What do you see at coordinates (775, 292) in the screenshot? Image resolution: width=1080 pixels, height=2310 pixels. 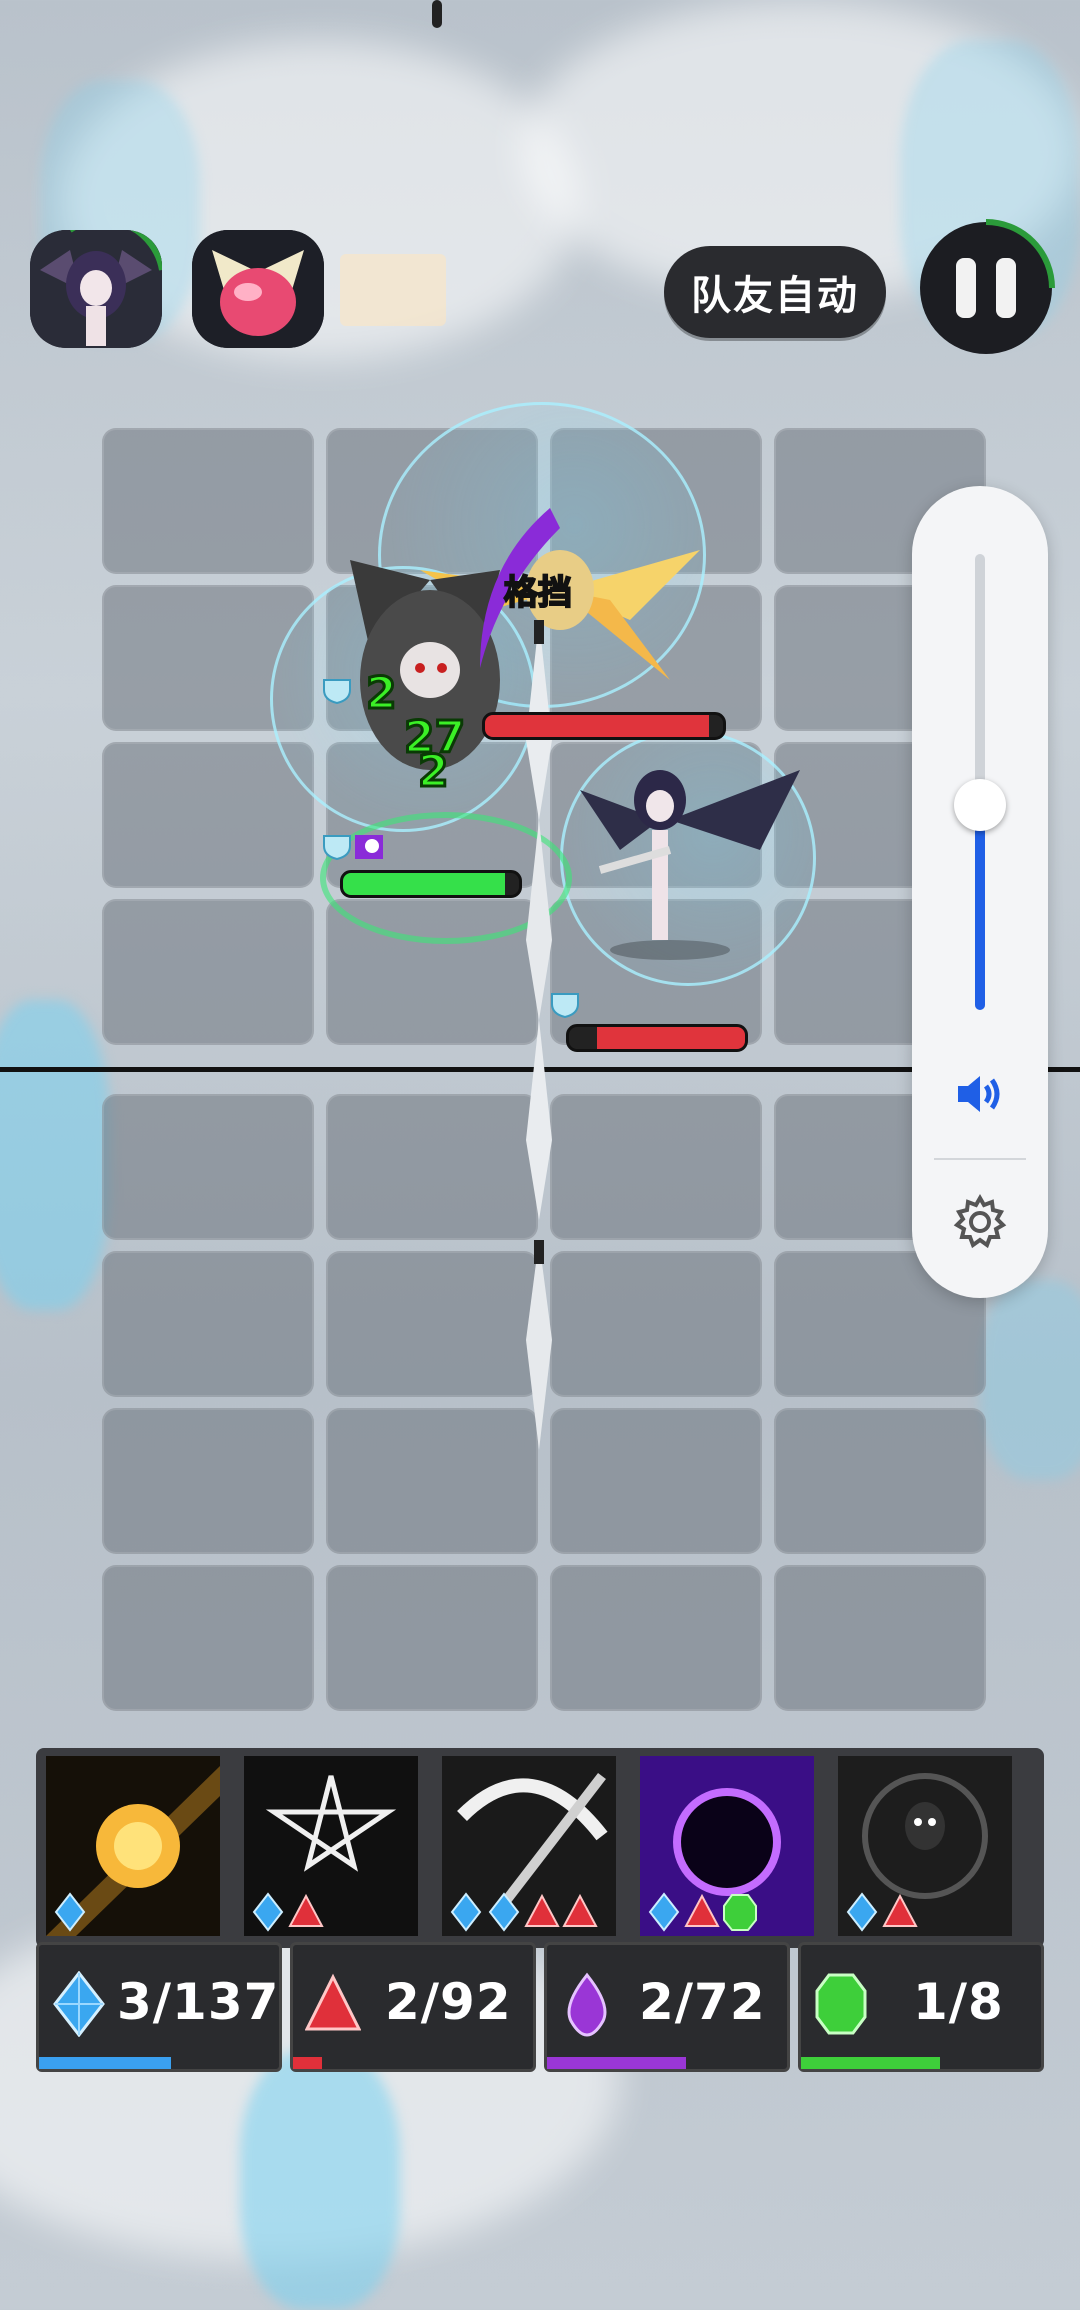 I see `team-auto-button: 队友自动` at bounding box center [775, 292].